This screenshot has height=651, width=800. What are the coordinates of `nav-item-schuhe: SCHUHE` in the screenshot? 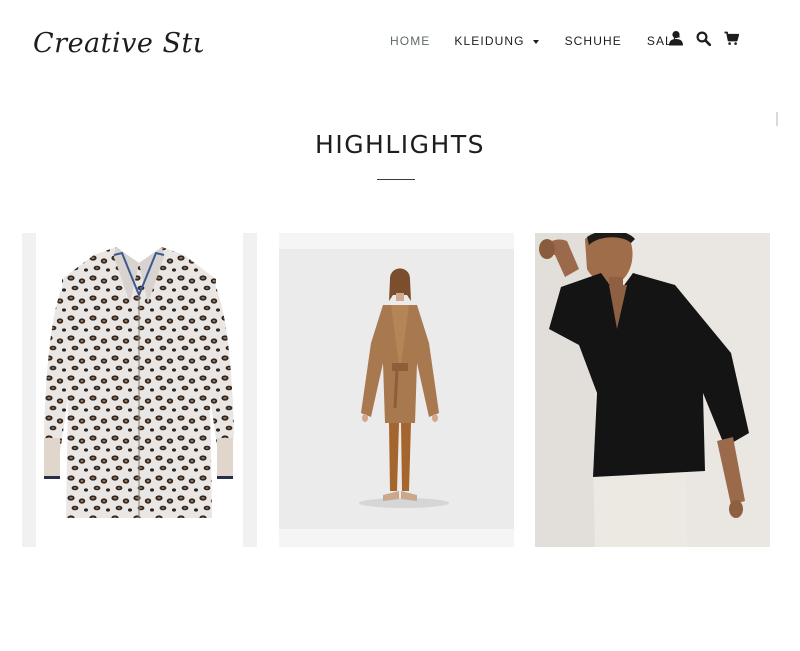 It's located at (593, 41).